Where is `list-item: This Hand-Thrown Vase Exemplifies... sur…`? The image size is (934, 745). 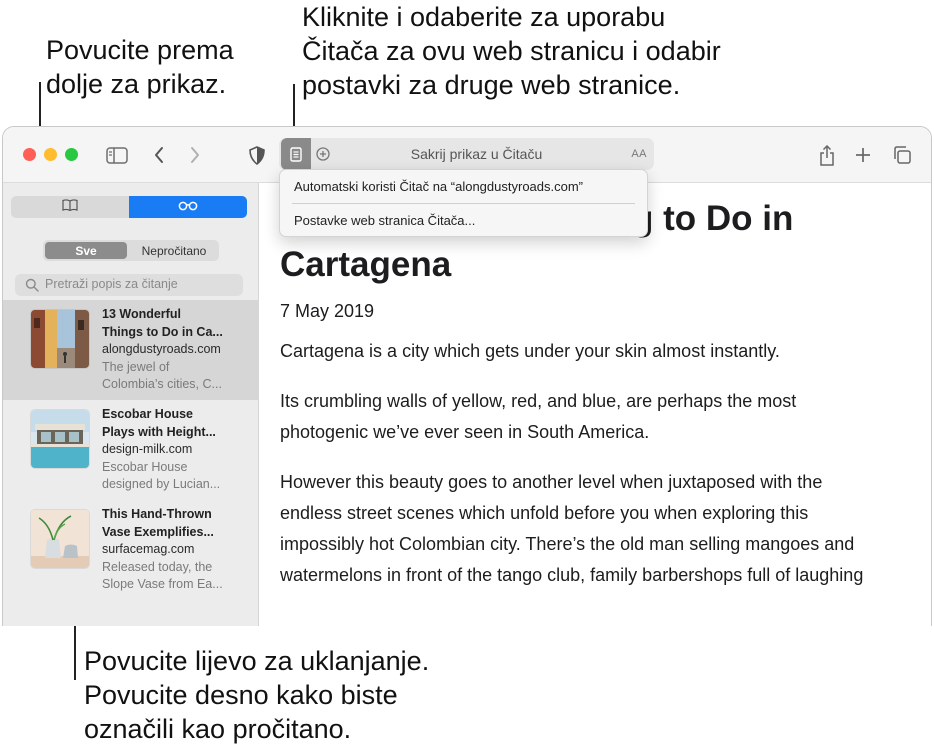
list-item: This Hand-Thrown Vase Exemplifies... sur… is located at coordinates (131, 550).